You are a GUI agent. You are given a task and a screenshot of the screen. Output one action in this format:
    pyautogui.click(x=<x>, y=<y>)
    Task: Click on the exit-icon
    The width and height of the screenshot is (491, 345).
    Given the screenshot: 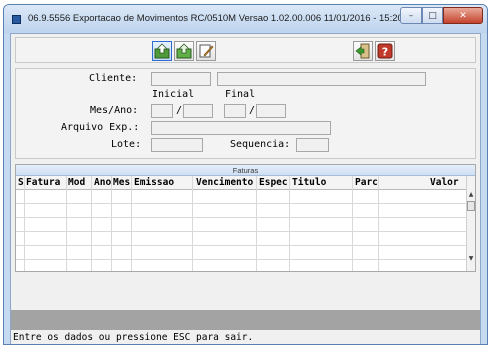 What is the action you would take?
    pyautogui.click(x=362, y=51)
    